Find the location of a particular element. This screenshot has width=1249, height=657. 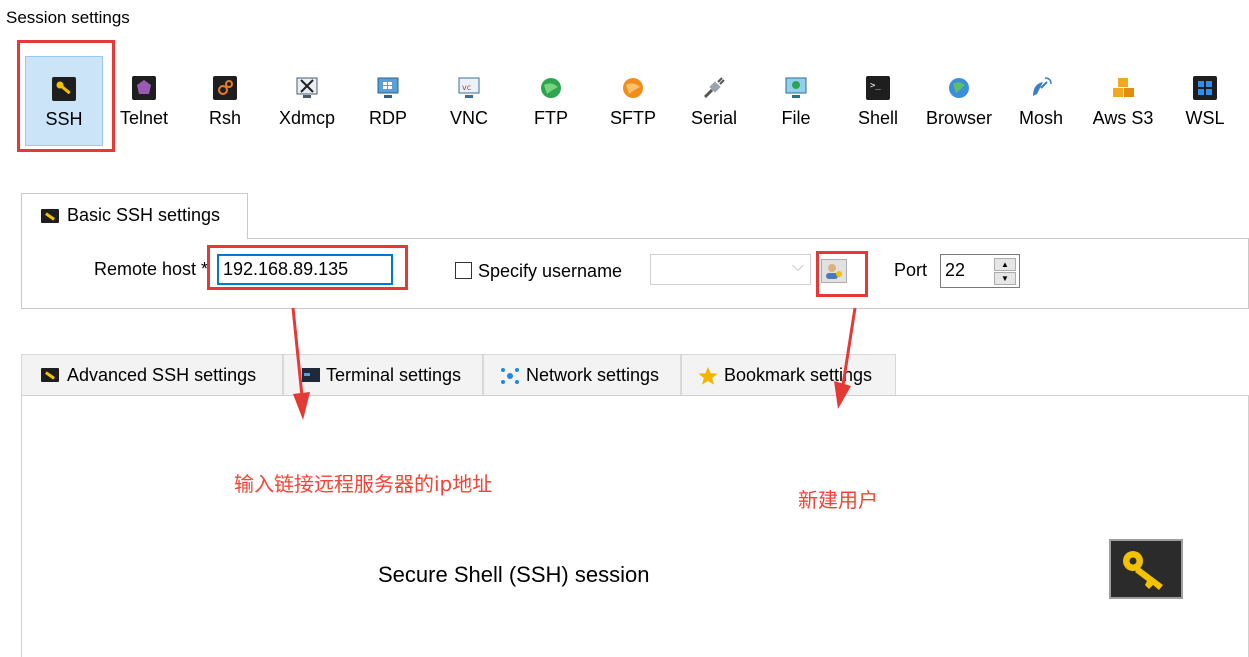

annotation-new-user-note: 新建用户 is located at coordinates (838, 500).